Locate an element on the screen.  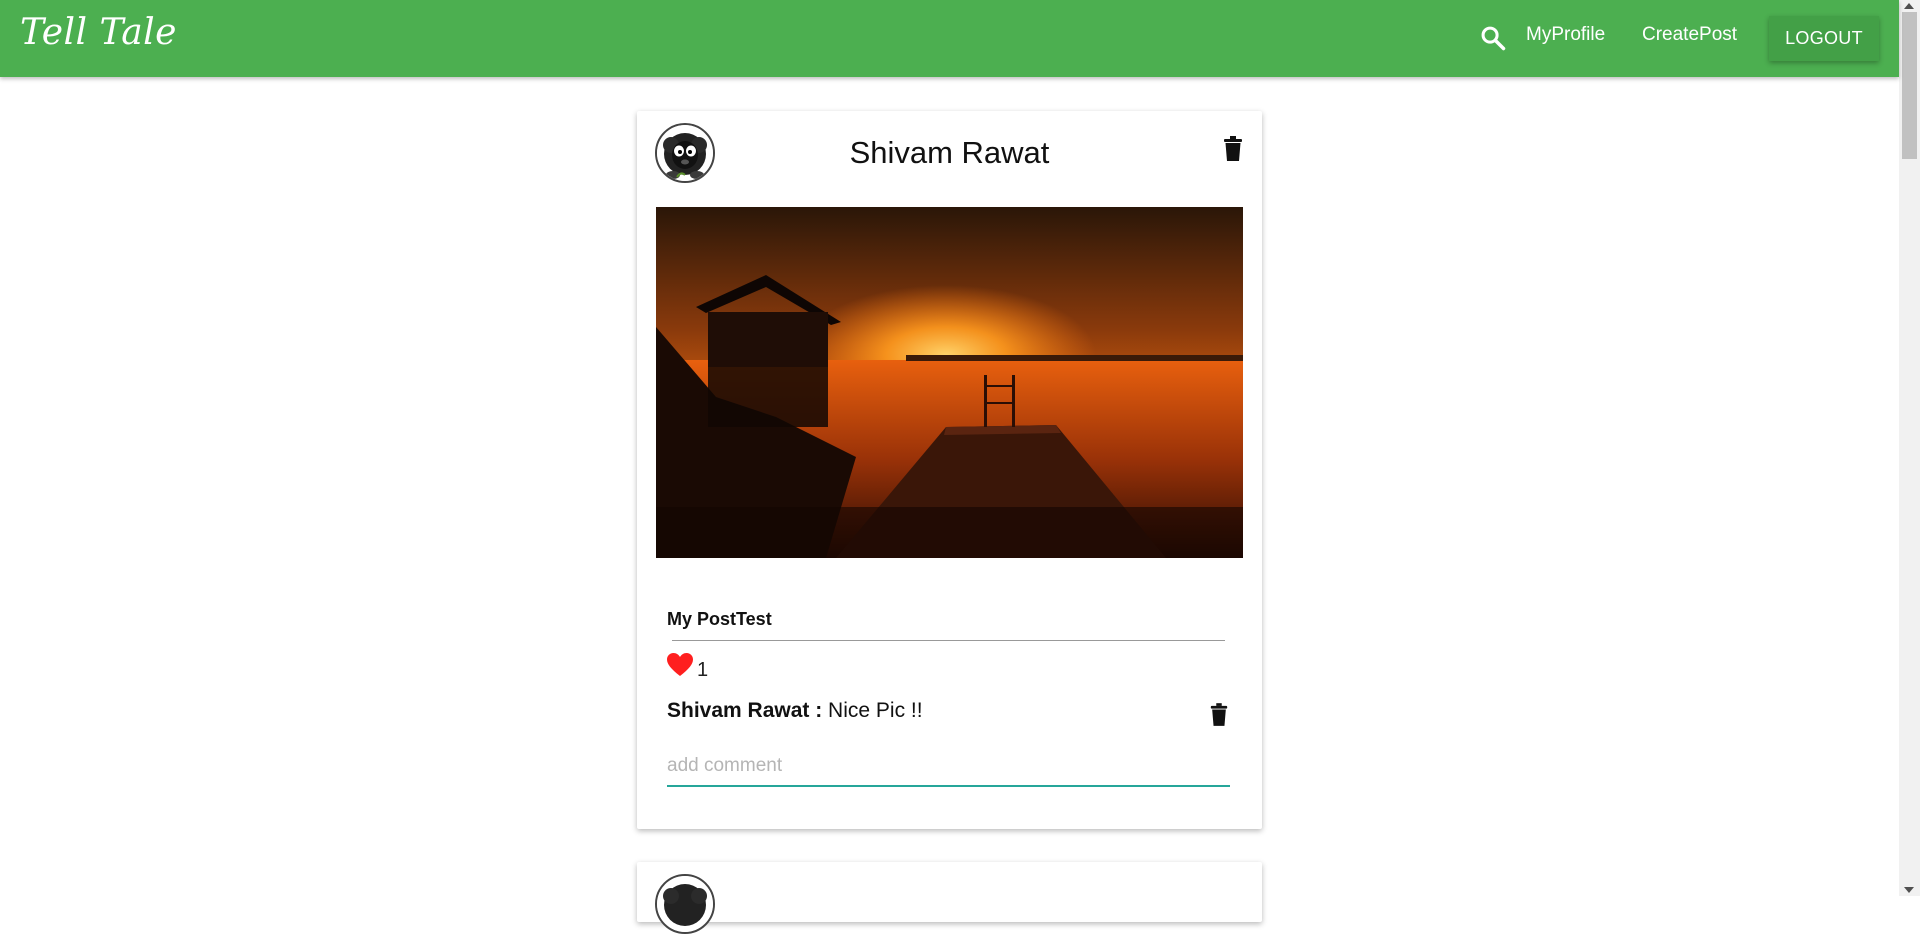
navbar: Tell Tale MyProfile CreatePost LOGOUT is located at coordinates (949, 38).